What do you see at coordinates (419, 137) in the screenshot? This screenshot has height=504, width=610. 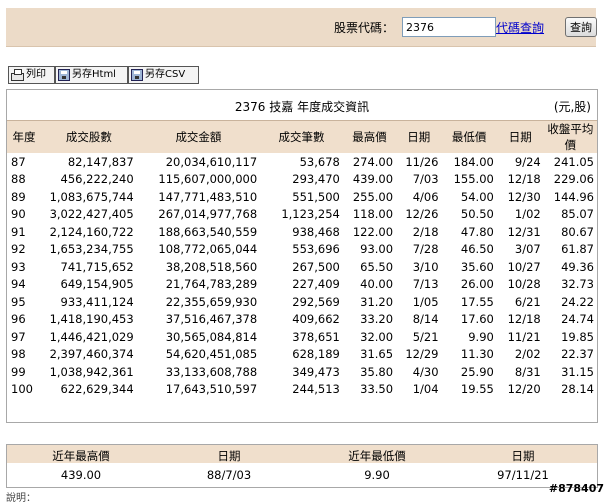 I see `col-header: 日期` at bounding box center [419, 137].